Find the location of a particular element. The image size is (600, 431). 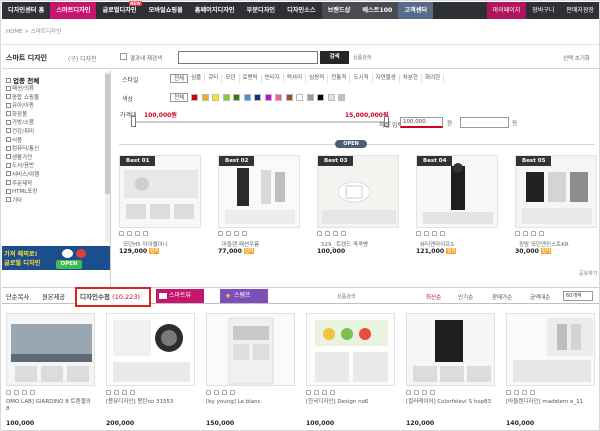

nav-cart: 장바구니 is located at coordinates (543, 10).